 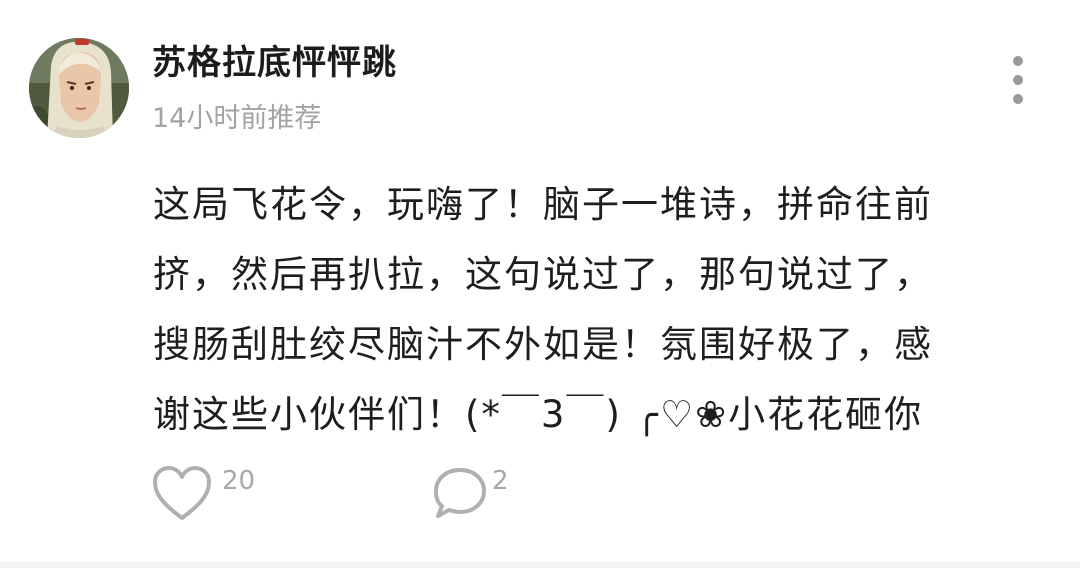 What do you see at coordinates (239, 481) in the screenshot?
I see `like-count: 20` at bounding box center [239, 481].